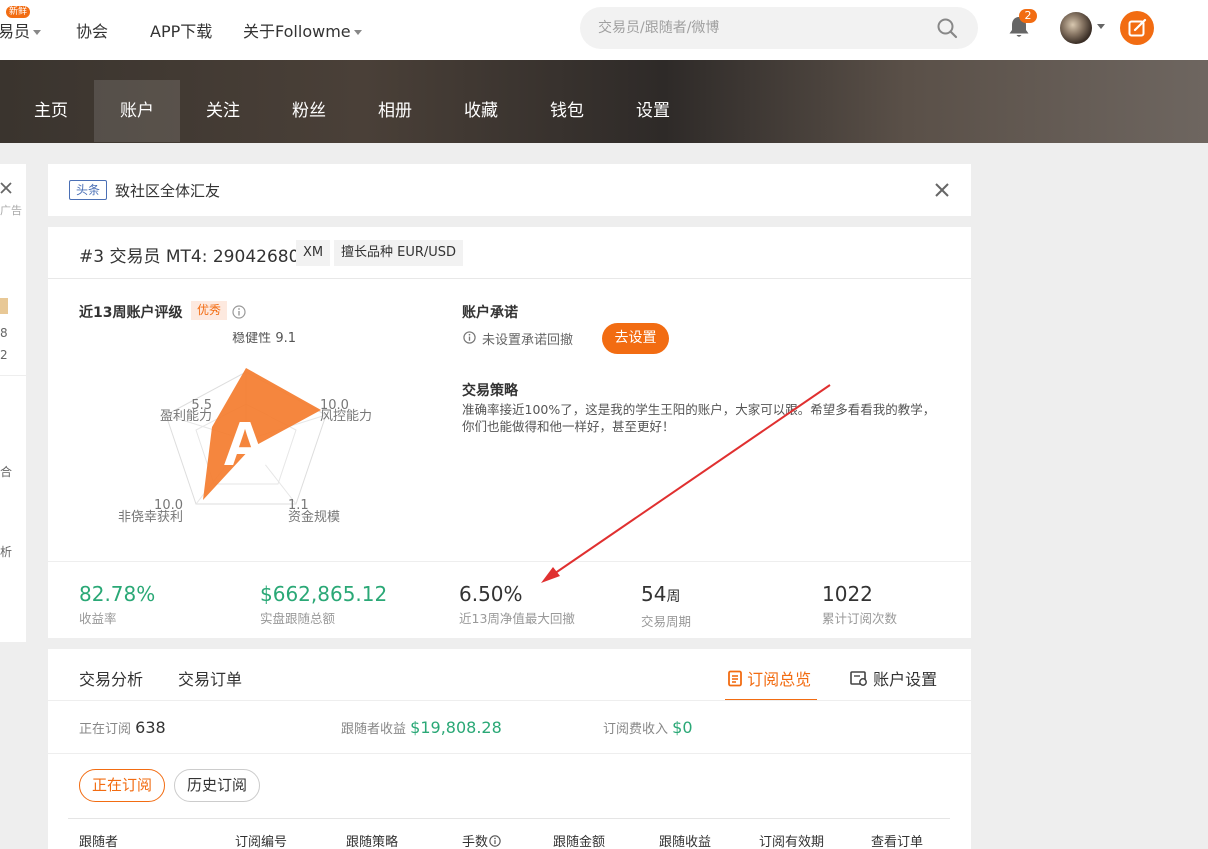 The image size is (1208, 849). Describe the element at coordinates (604, 101) in the screenshot. I see `profile-banner: 主页 账户 关注 粉丝 相册 收藏 钱包 设置` at that location.